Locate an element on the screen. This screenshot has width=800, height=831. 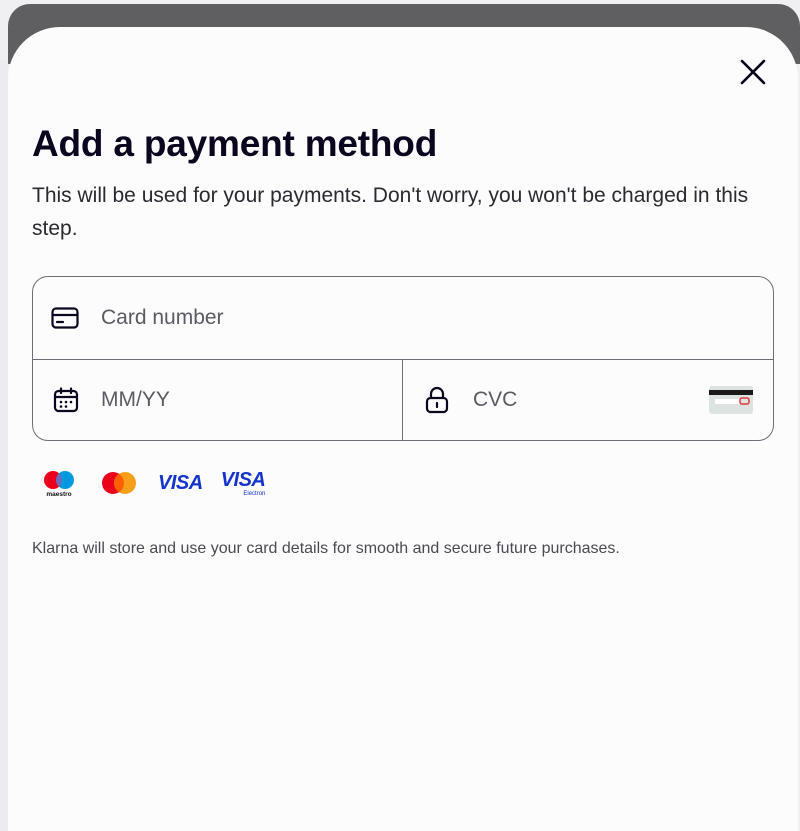
cvc-cell is located at coordinates (588, 400).